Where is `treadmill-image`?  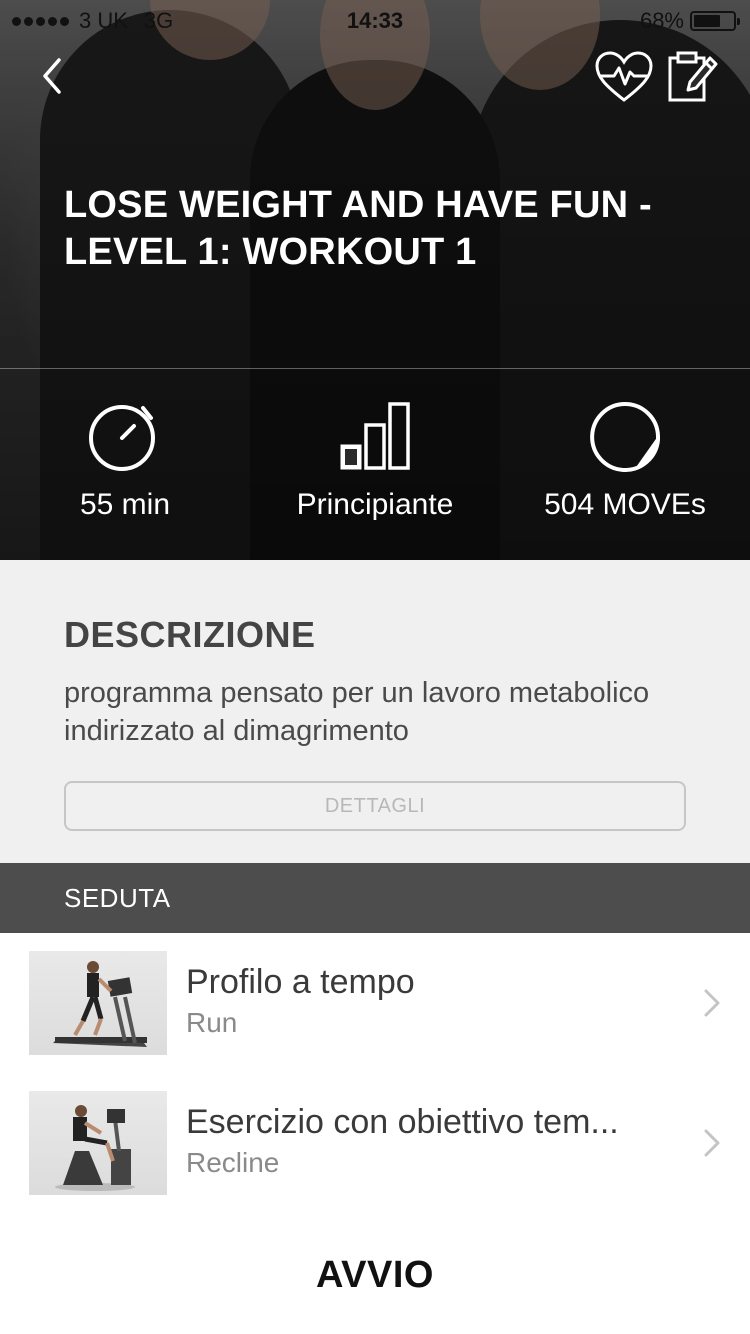
treadmill-image is located at coordinates (100, 1004).